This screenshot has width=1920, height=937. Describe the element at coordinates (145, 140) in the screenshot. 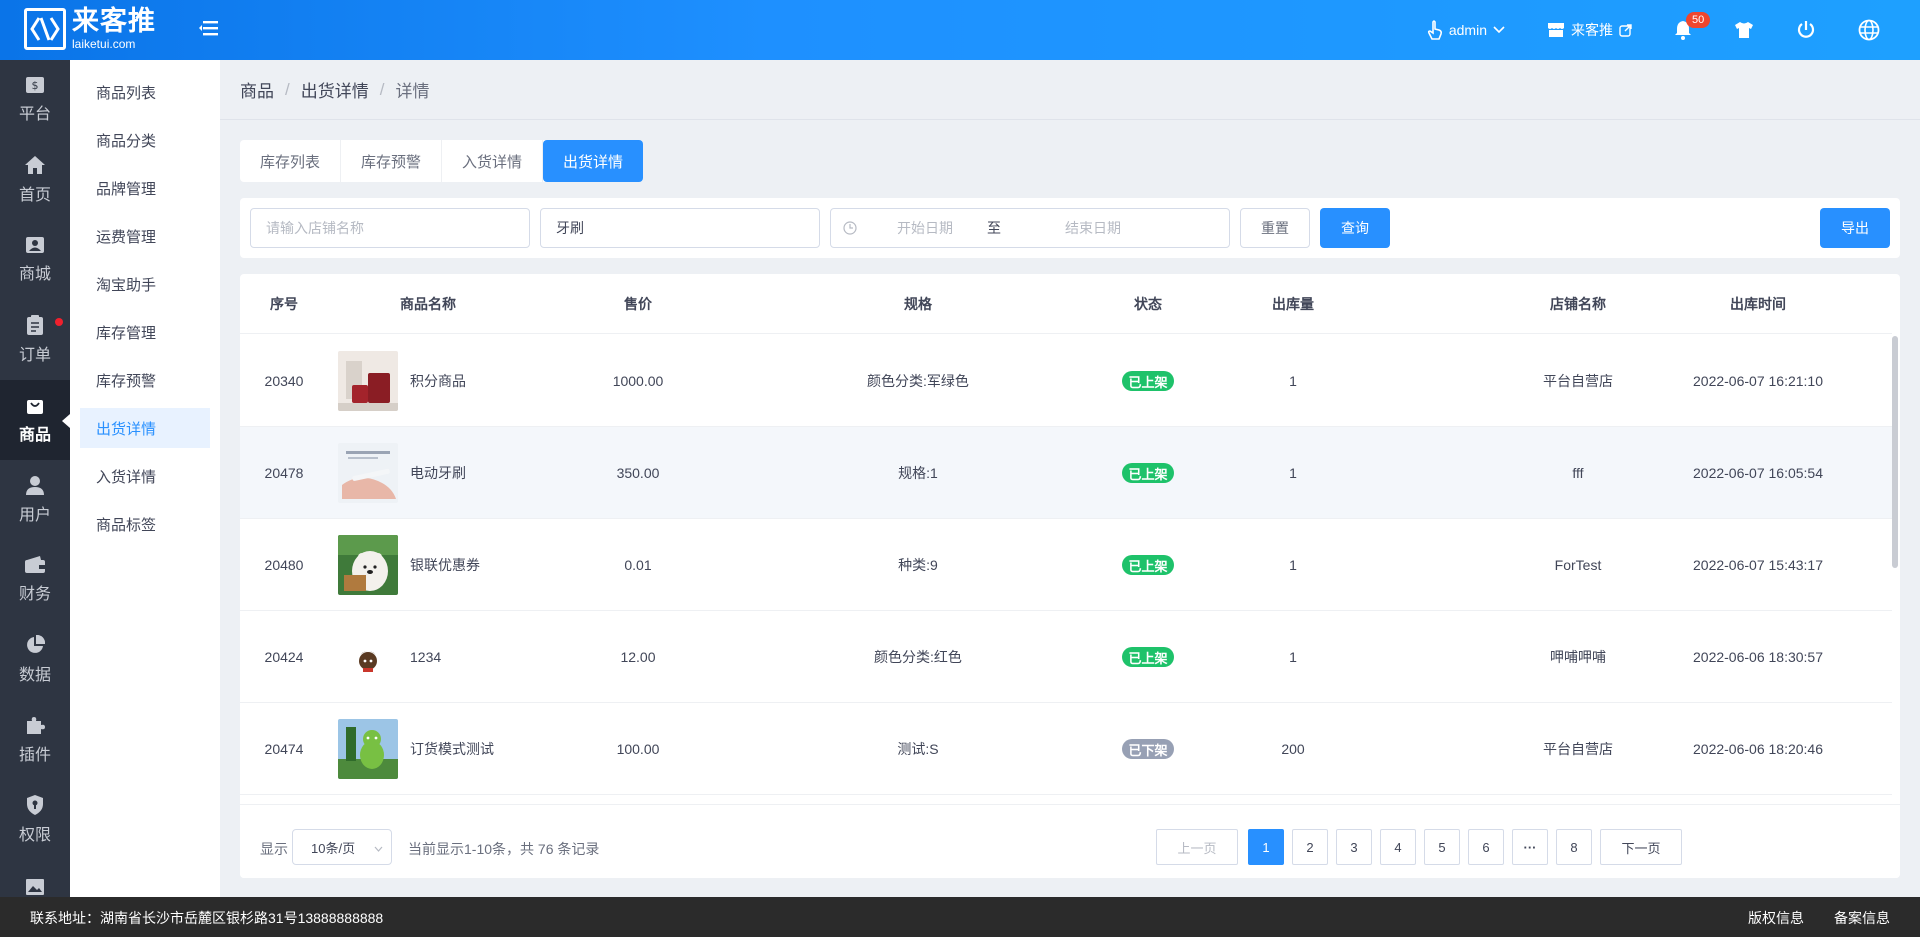

I see `subnav-product-category: 商品分类` at that location.